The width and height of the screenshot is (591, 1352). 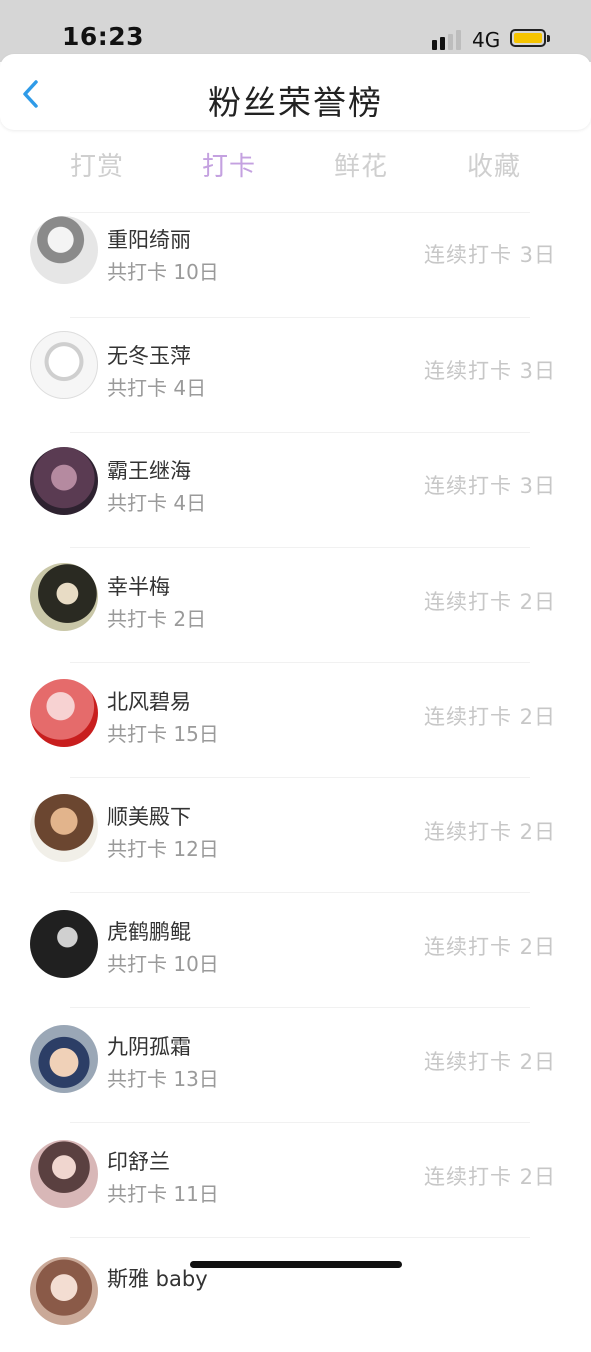 What do you see at coordinates (138, 1162) in the screenshot?
I see `fan-name: 印舒兰` at bounding box center [138, 1162].